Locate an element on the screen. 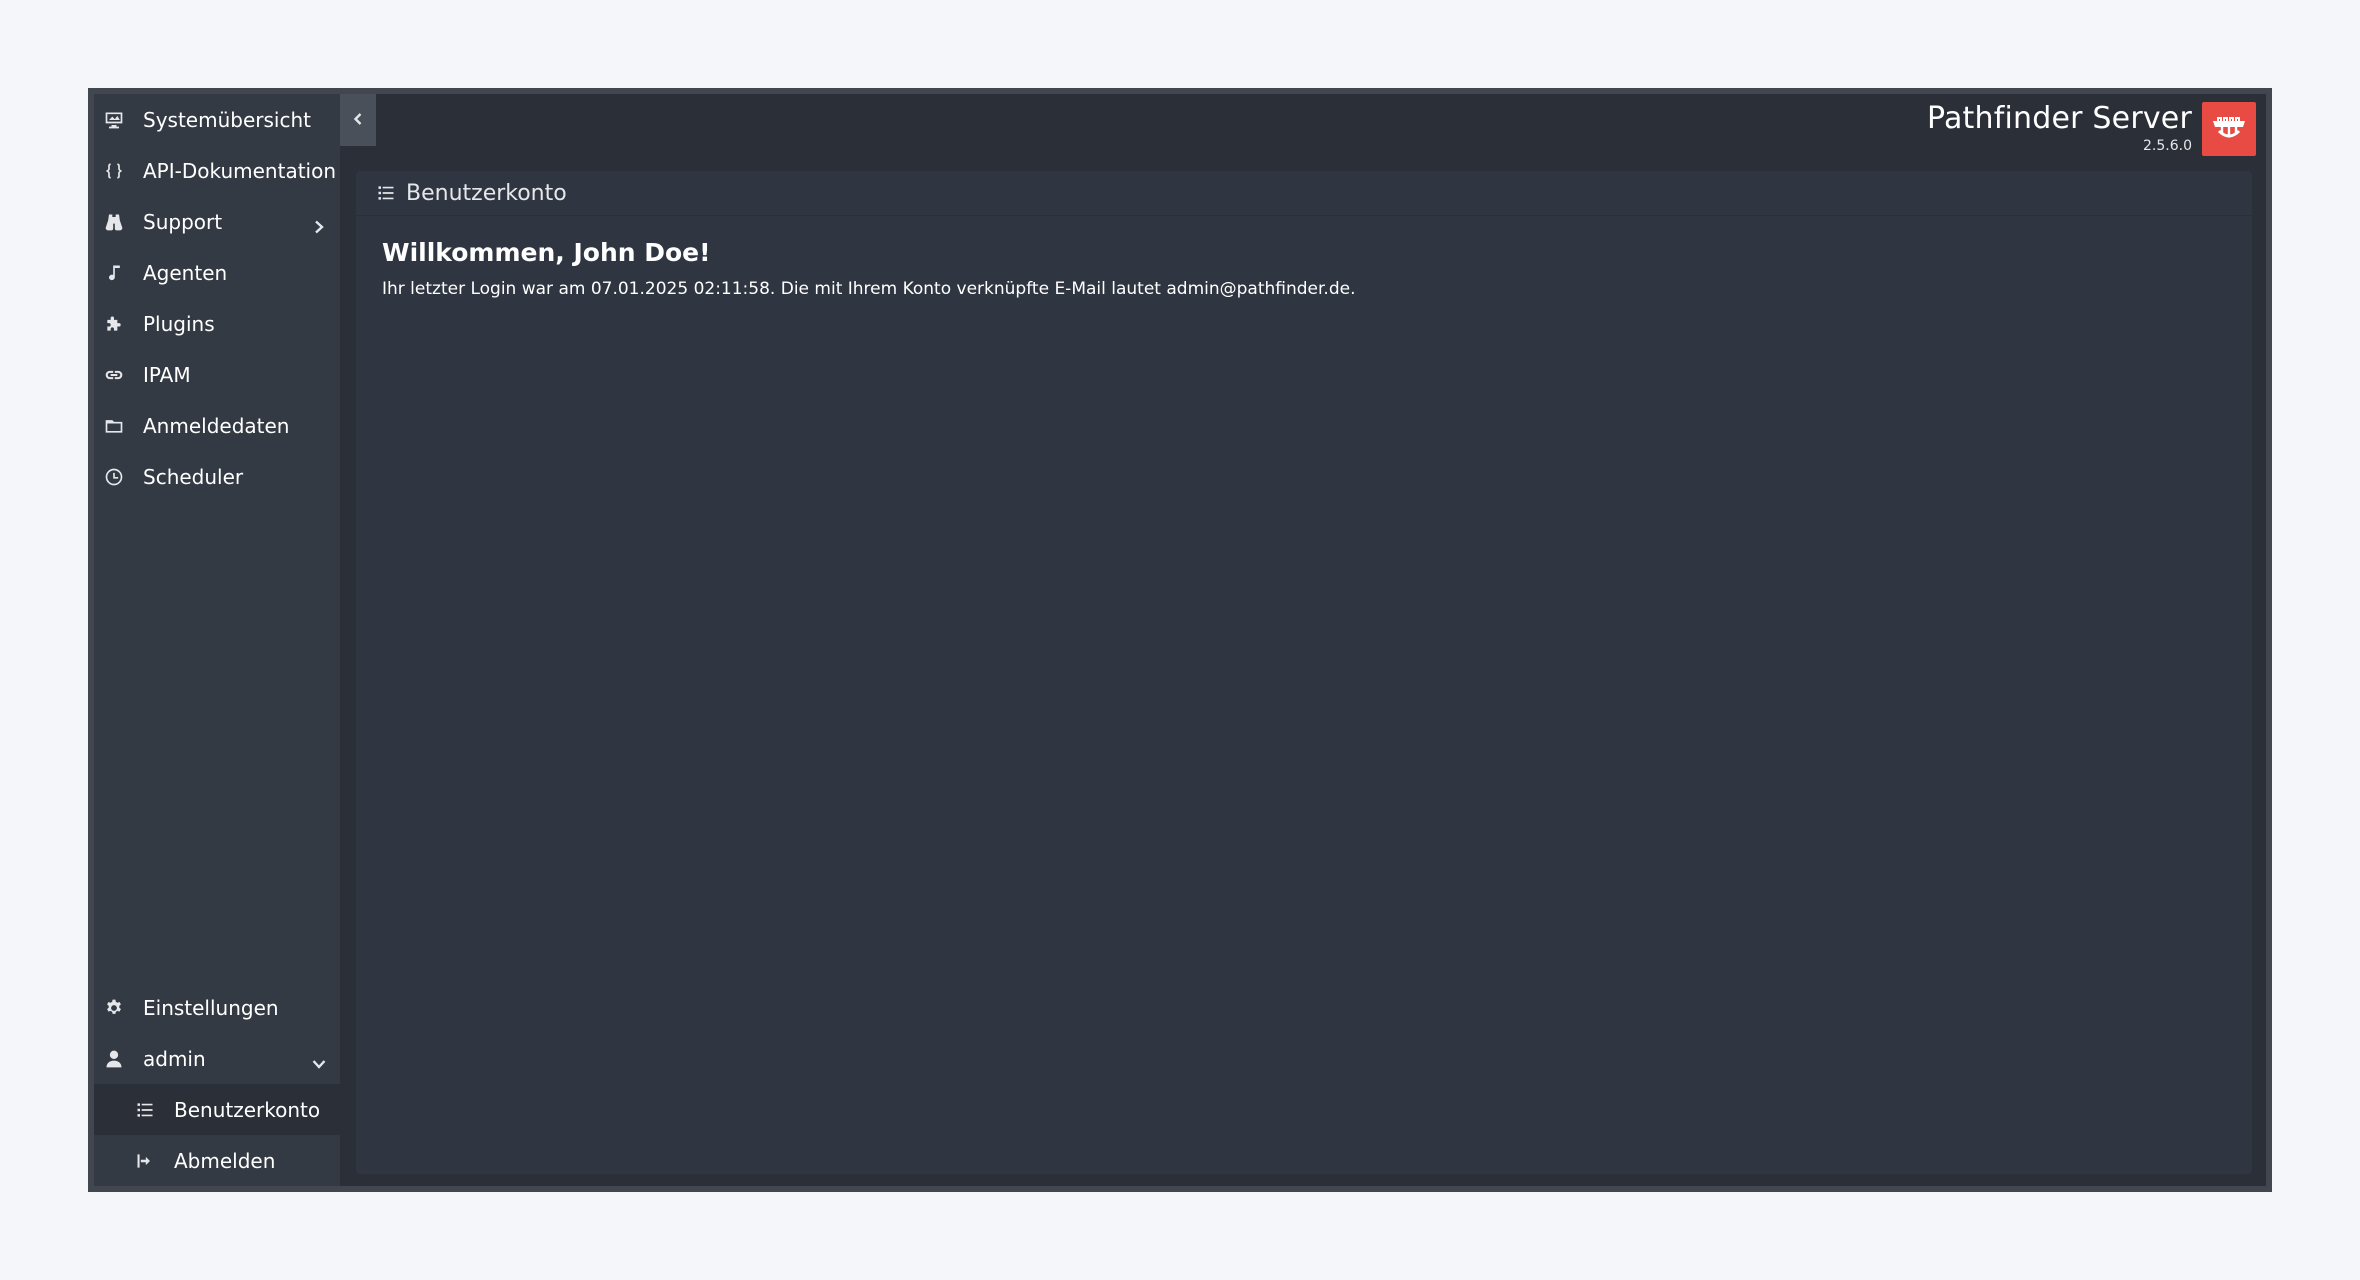 The image size is (2360, 1280). gear-icon is located at coordinates (114, 1008).